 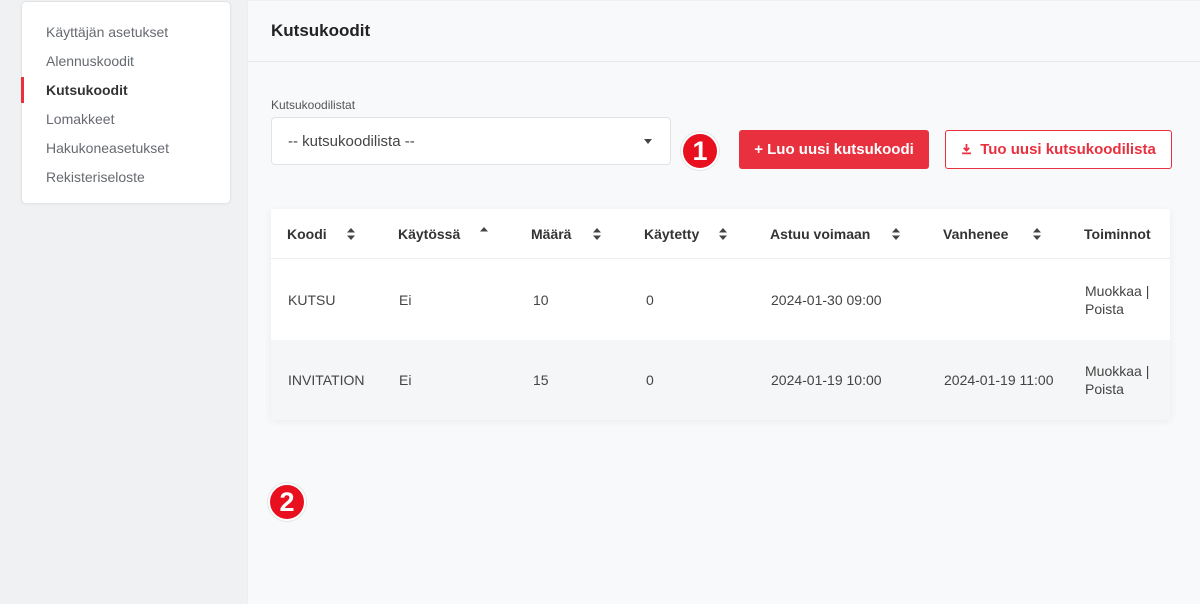 What do you see at coordinates (312, 300) in the screenshot?
I see `cell-code: KUTSU` at bounding box center [312, 300].